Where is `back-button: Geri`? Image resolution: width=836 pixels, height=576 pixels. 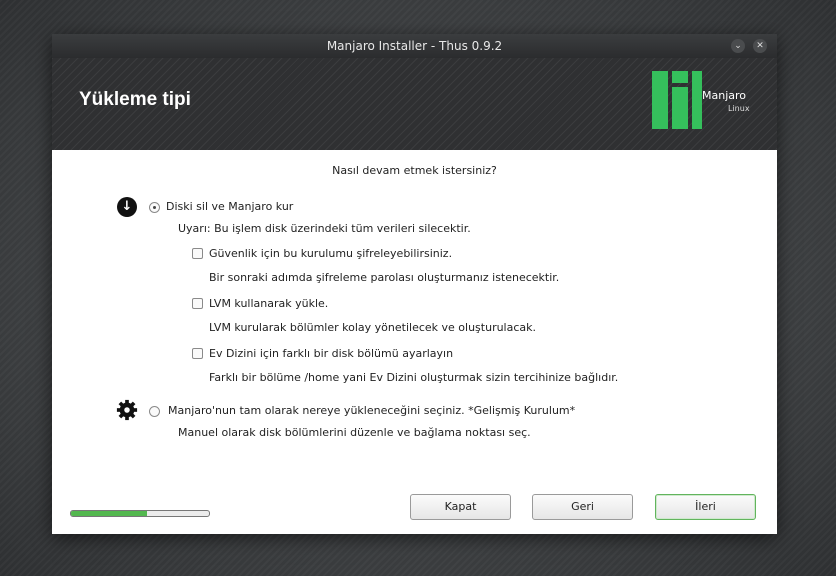
back-button: Geri is located at coordinates (582, 507).